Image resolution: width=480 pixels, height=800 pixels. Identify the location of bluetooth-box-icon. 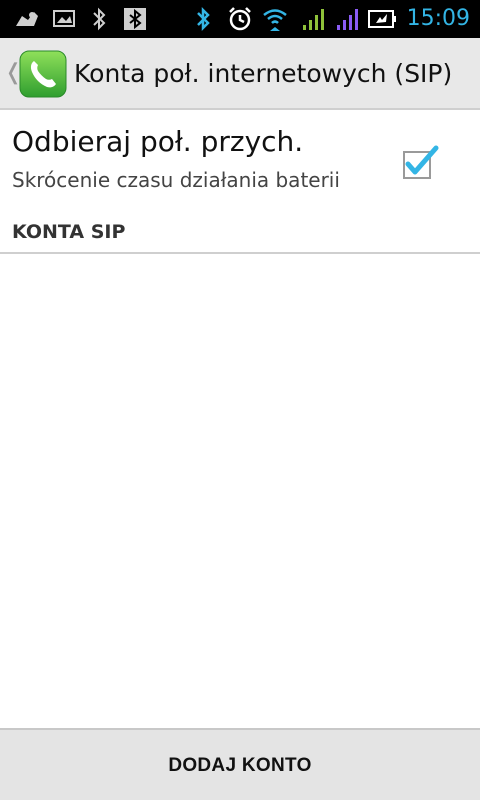
(135, 19).